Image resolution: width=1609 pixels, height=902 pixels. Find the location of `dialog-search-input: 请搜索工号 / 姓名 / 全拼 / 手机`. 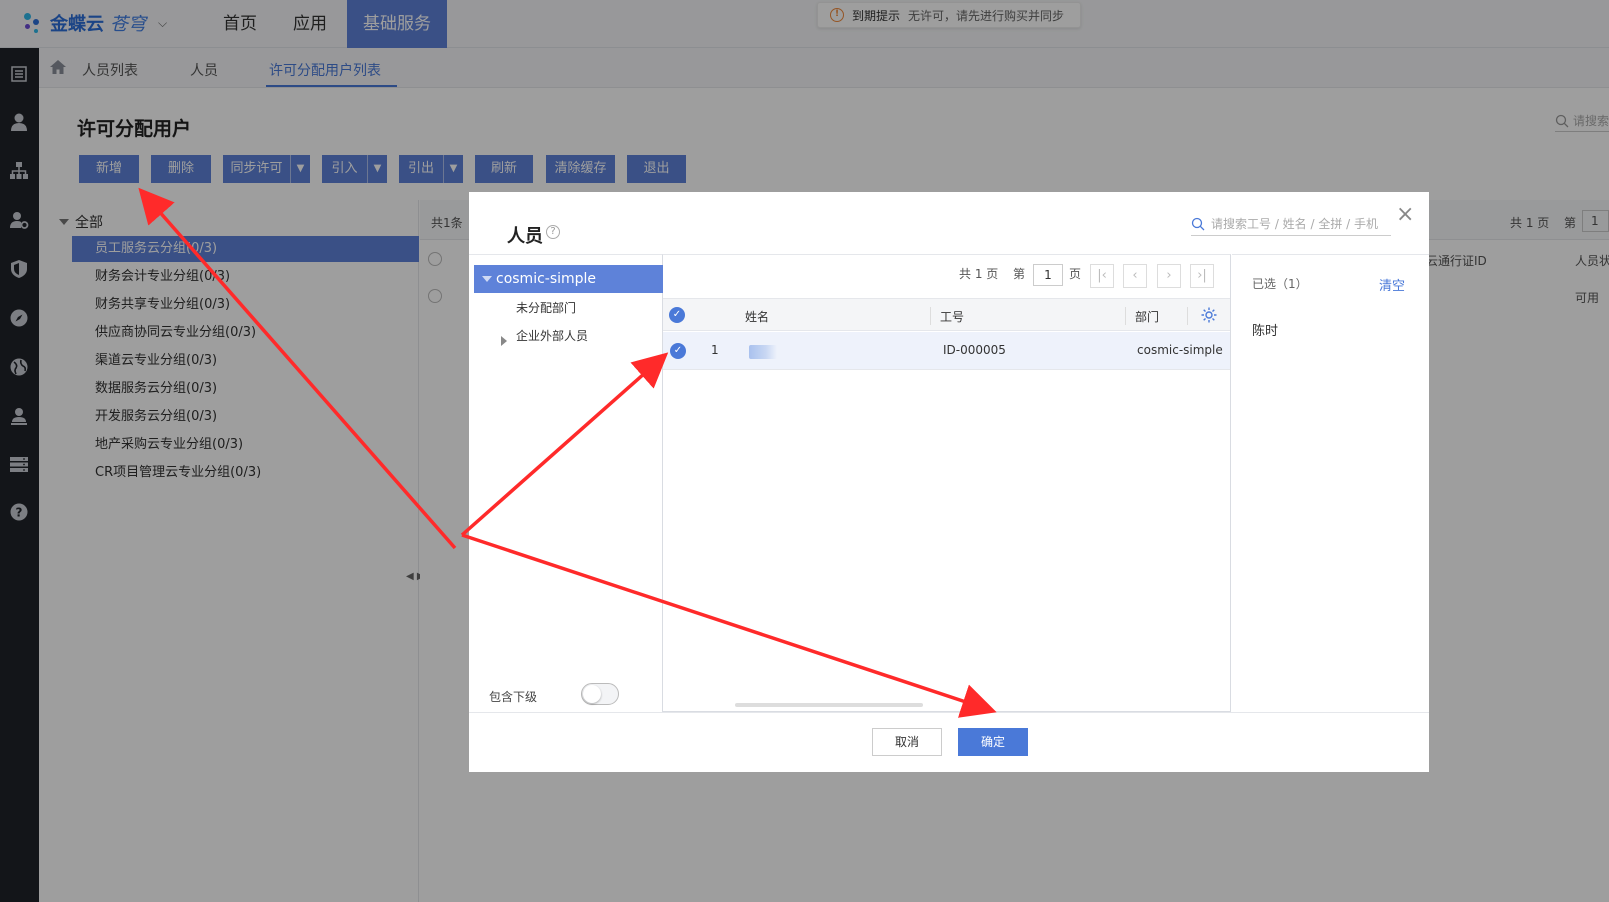

dialog-search-input: 请搜索工号 / 姓名 / 全拼 / 手机 is located at coordinates (1291, 224).